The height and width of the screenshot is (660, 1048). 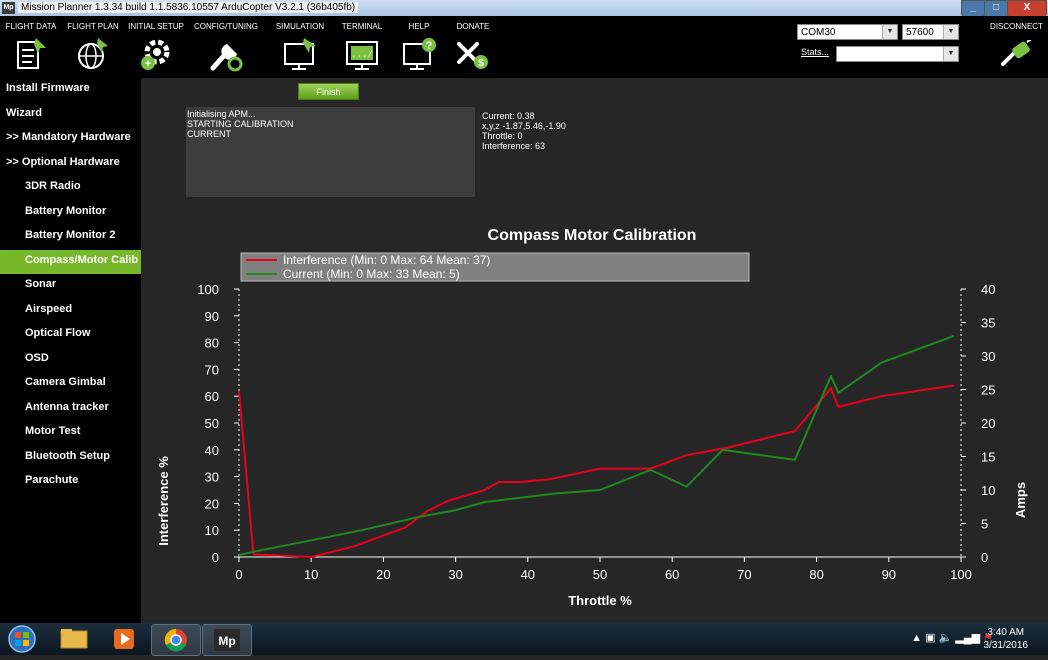 I want to click on toolbar-initial-setup: INITIAL SETUP +, so click(x=156, y=47).